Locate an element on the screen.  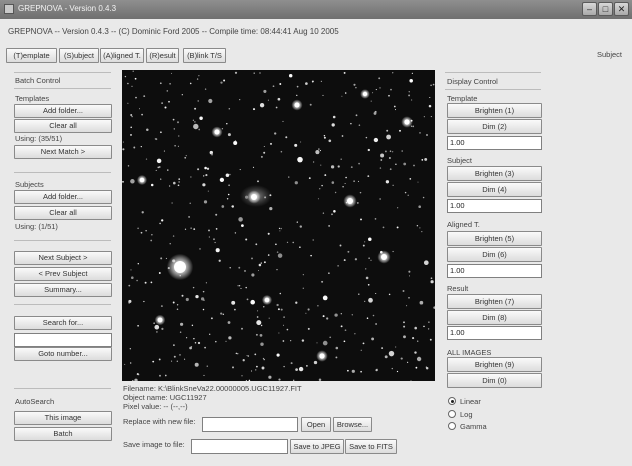
subject-brightness-field: 1.00 is located at coordinates (494, 206).